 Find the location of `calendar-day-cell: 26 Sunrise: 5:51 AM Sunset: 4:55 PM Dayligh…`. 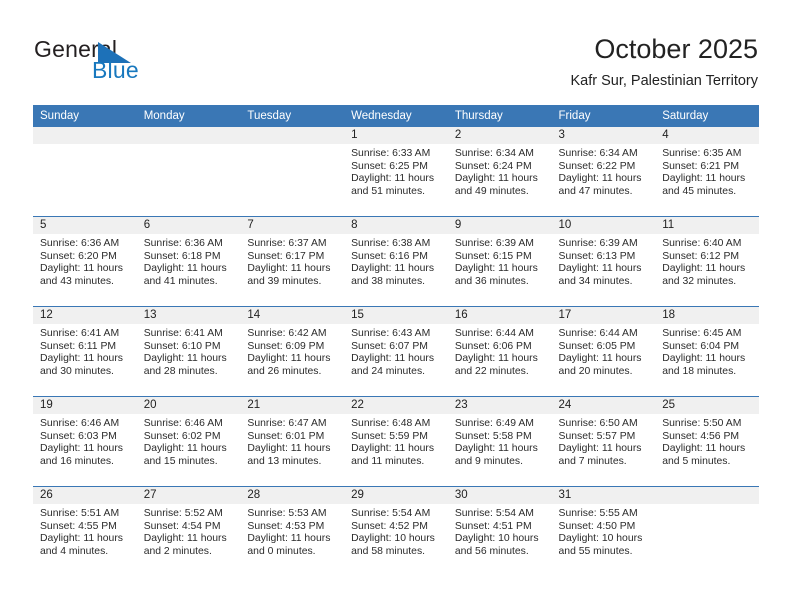

calendar-day-cell: 26 Sunrise: 5:51 AM Sunset: 4:55 PM Dayligh… is located at coordinates (85, 531).